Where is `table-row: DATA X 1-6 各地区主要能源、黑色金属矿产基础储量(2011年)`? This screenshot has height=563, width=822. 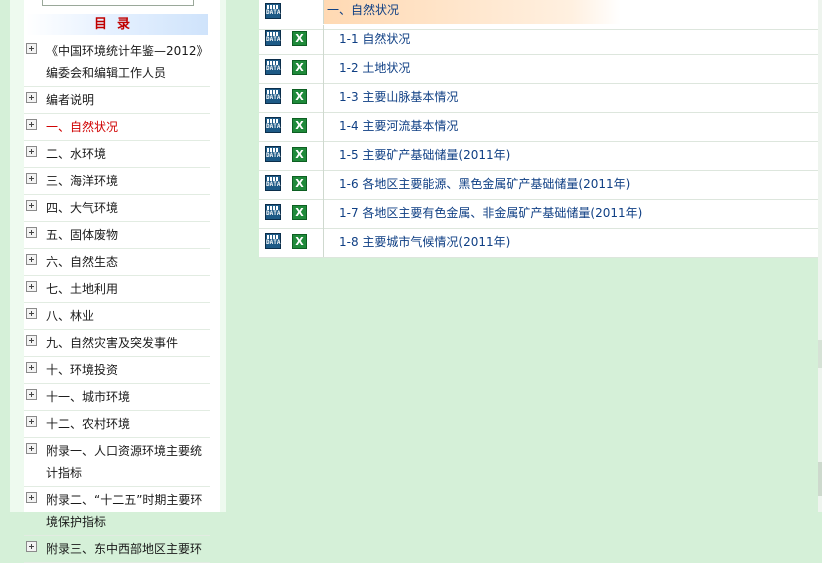
table-row: DATA X 1-6 各地区主要能源、黑色金属矿产基础储量(2011年) is located at coordinates (539, 185).